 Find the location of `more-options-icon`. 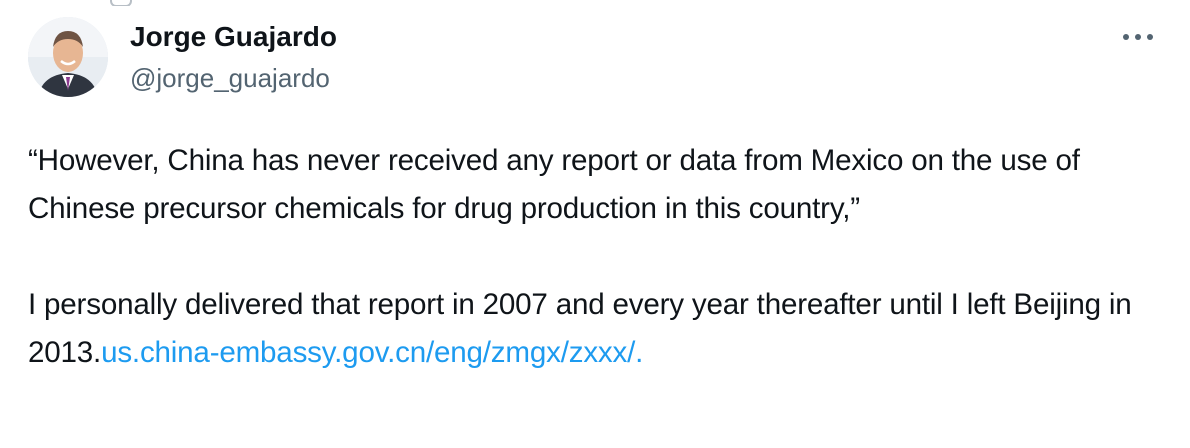

more-options-icon is located at coordinates (1138, 37).